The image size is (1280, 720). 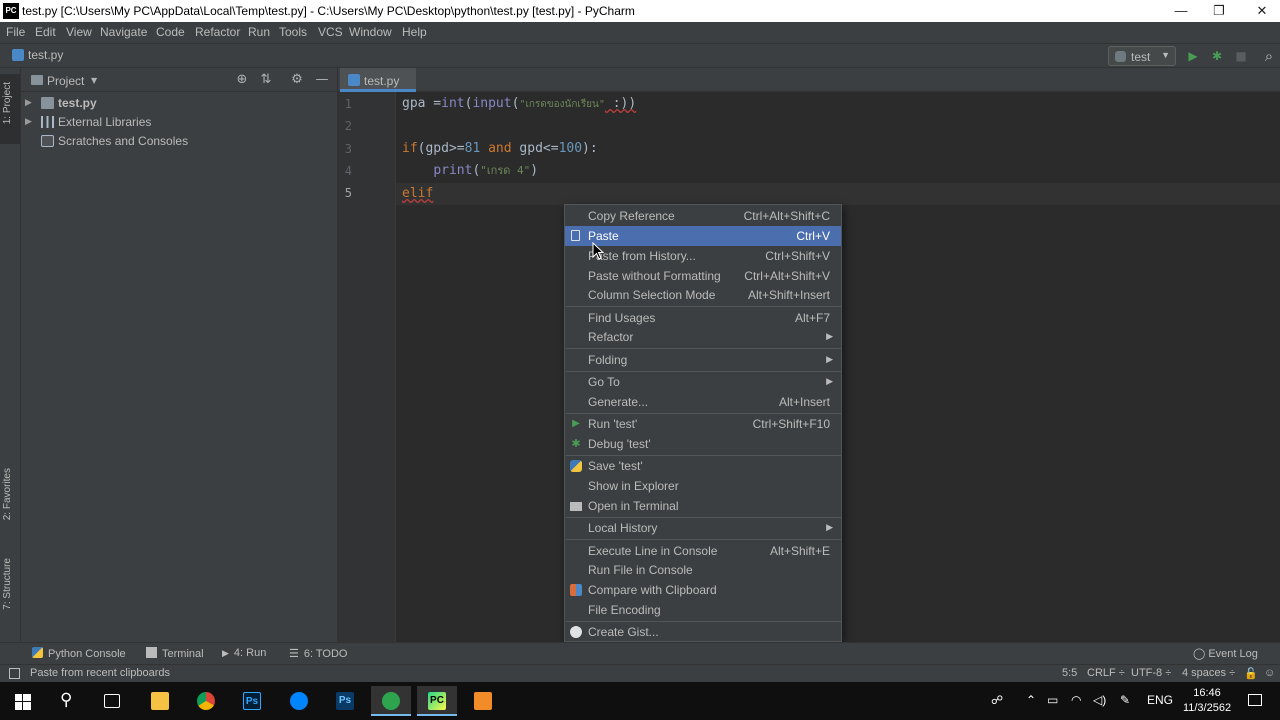 What do you see at coordinates (1219, 11) in the screenshot?
I see `maximize-button: ❐` at bounding box center [1219, 11].